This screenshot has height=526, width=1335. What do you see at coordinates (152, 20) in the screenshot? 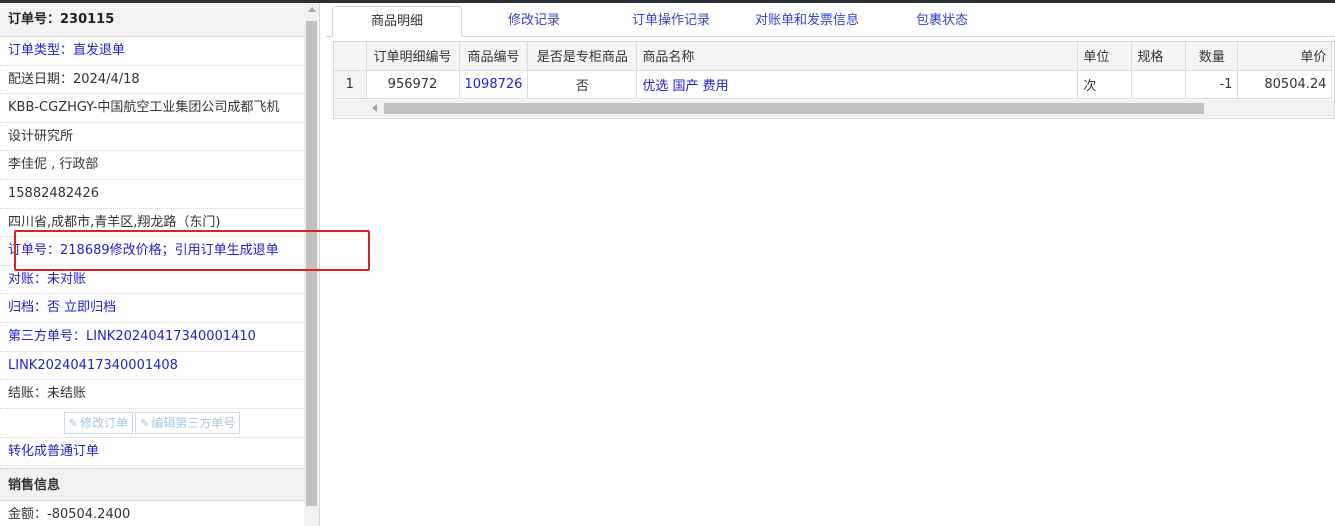
I see `order-number-title: 订单号：230115` at bounding box center [152, 20].